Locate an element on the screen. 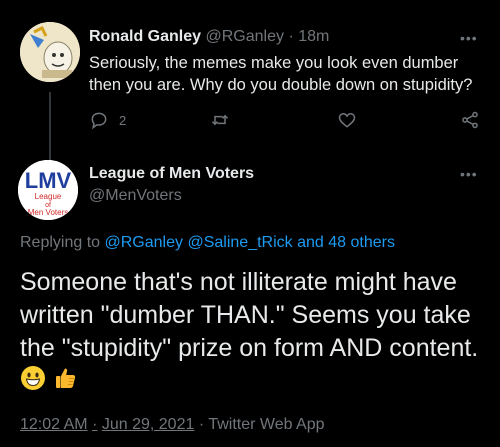 Image resolution: width=500 pixels, height=447 pixels. reply-more-icon: ••• is located at coordinates (469, 38).